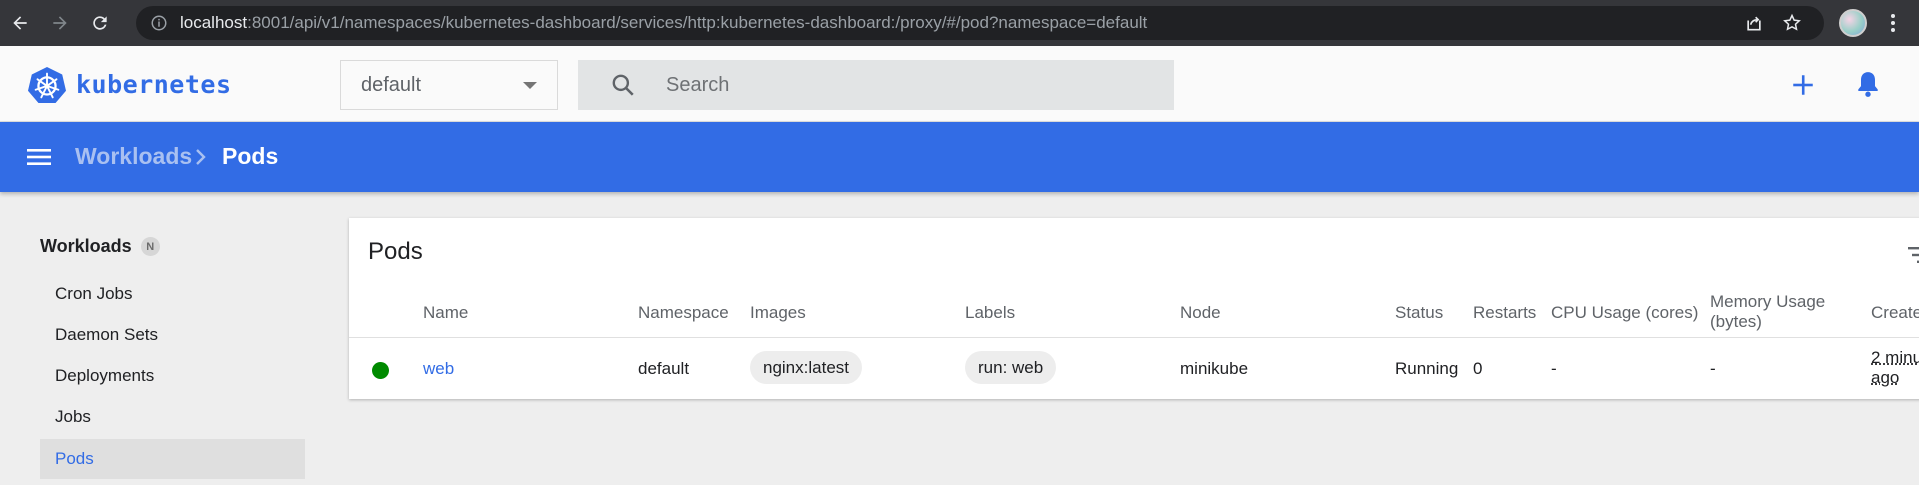 The width and height of the screenshot is (1919, 485). I want to click on forward-button, so click(60, 23).